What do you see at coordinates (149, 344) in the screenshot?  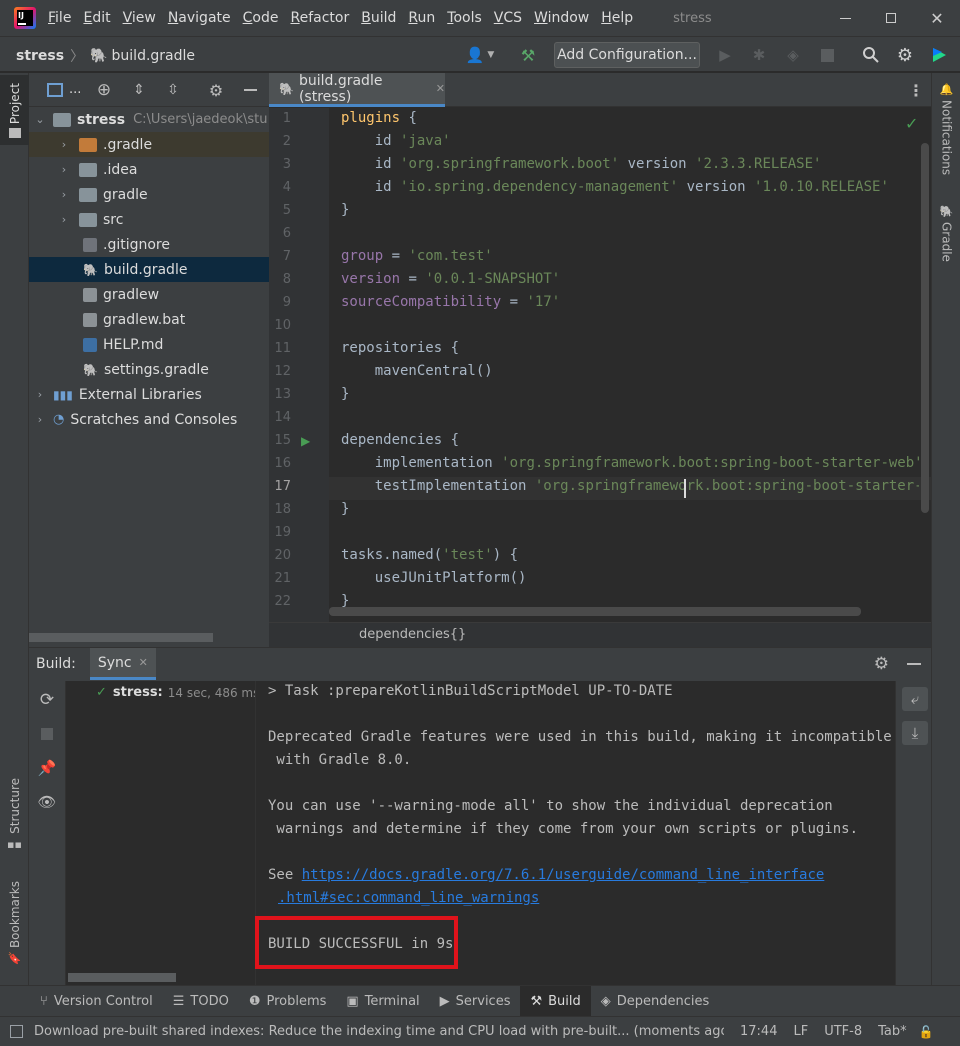 I see `tree-item-help-md: HELP.md` at bounding box center [149, 344].